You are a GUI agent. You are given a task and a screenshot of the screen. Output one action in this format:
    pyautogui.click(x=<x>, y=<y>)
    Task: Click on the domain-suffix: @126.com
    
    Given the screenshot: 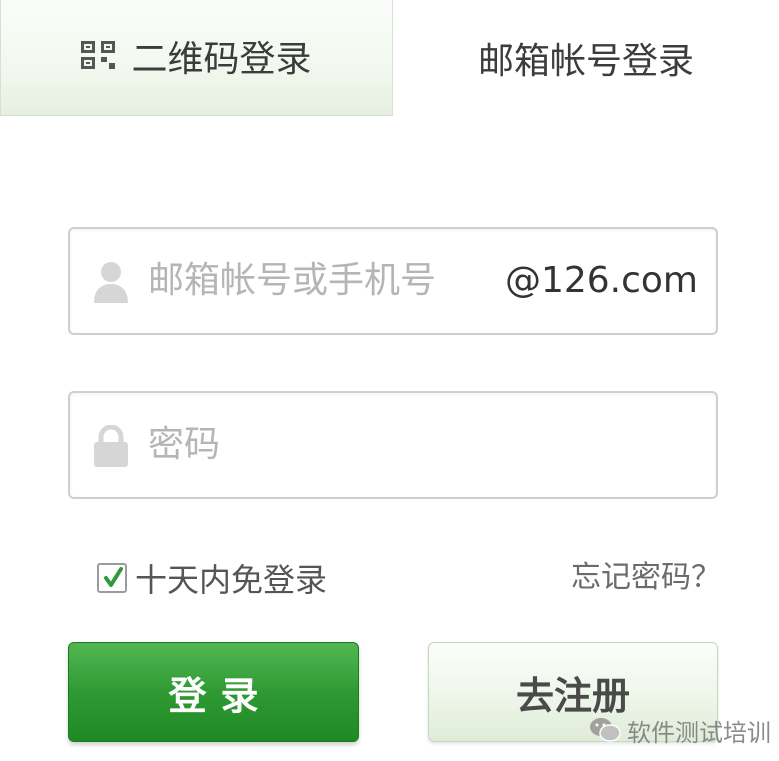 What is the action you would take?
    pyautogui.click(x=601, y=280)
    